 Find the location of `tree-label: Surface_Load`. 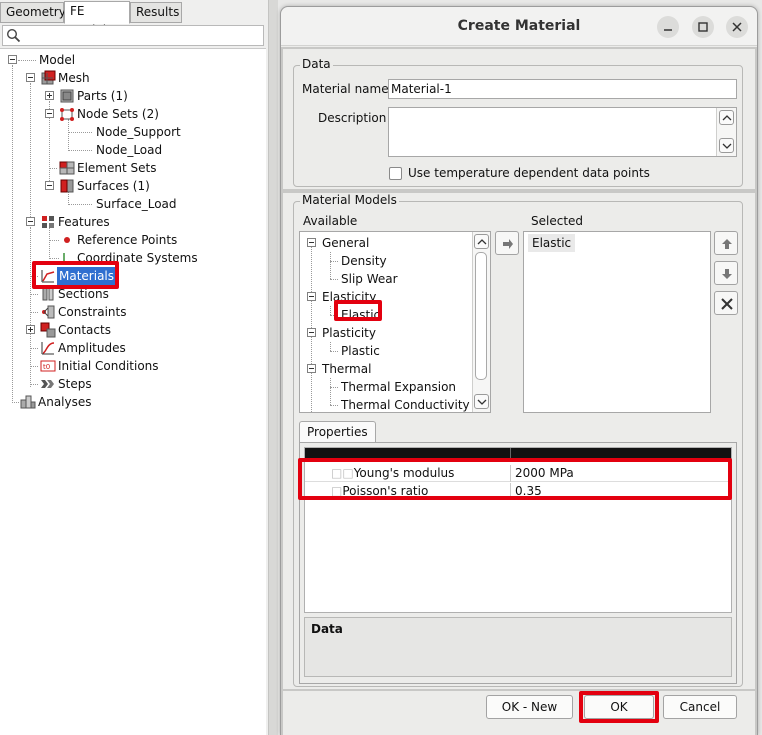

tree-label: Surface_Load is located at coordinates (136, 204).